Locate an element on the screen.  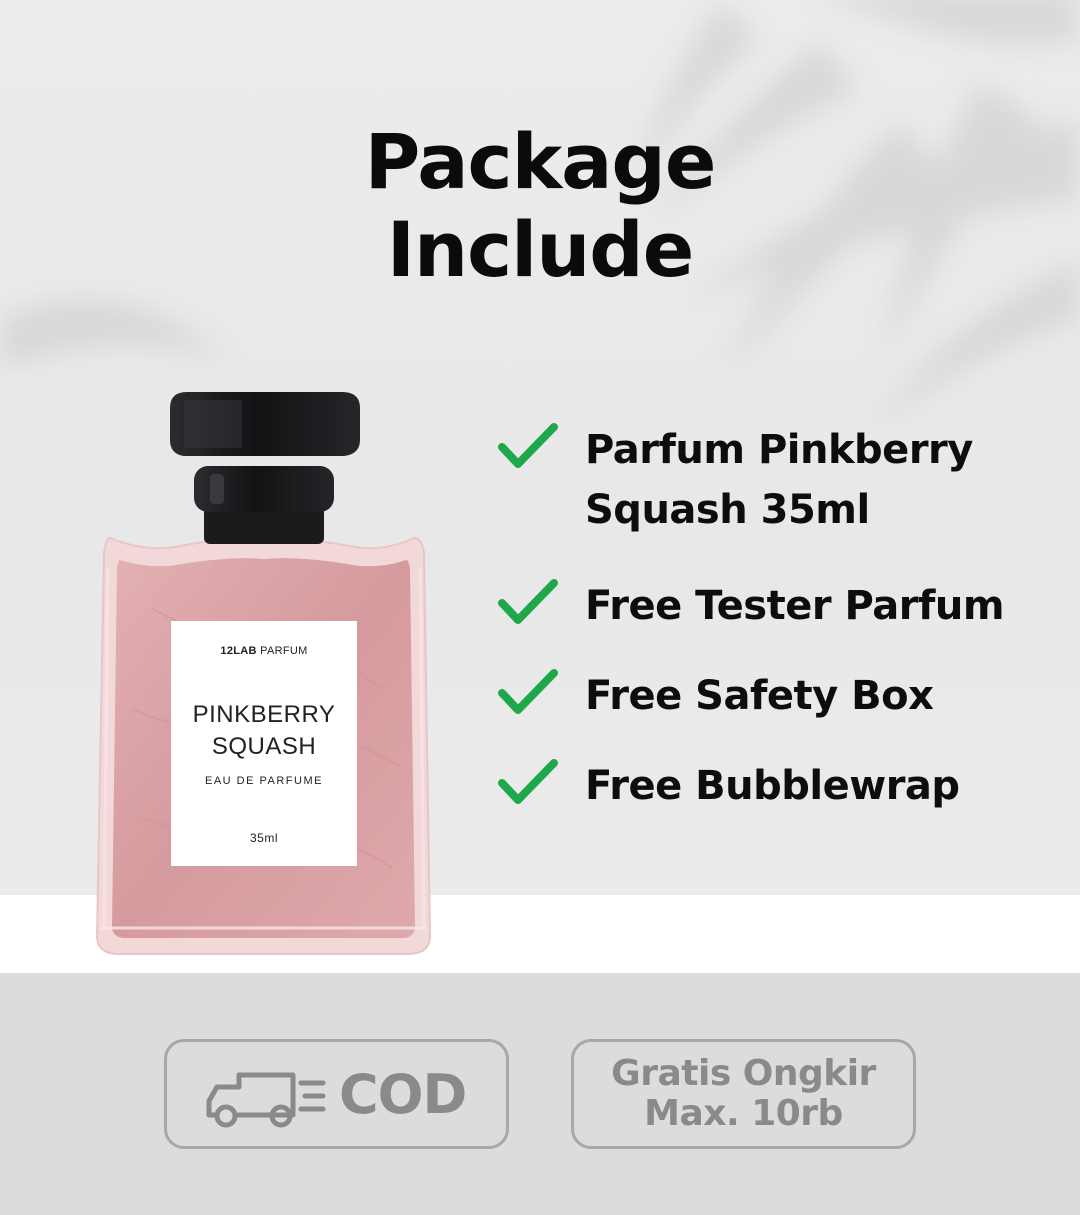
product-name-line-2: SQUASH is located at coordinates (264, 746).